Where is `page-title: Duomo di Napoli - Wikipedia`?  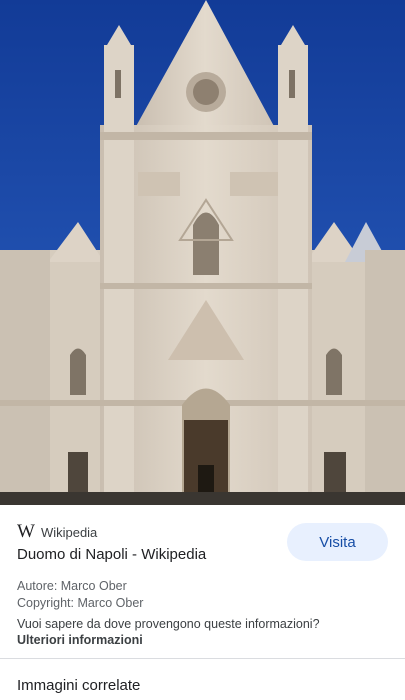
page-title: Duomo di Napoli - Wikipedia is located at coordinates (111, 554).